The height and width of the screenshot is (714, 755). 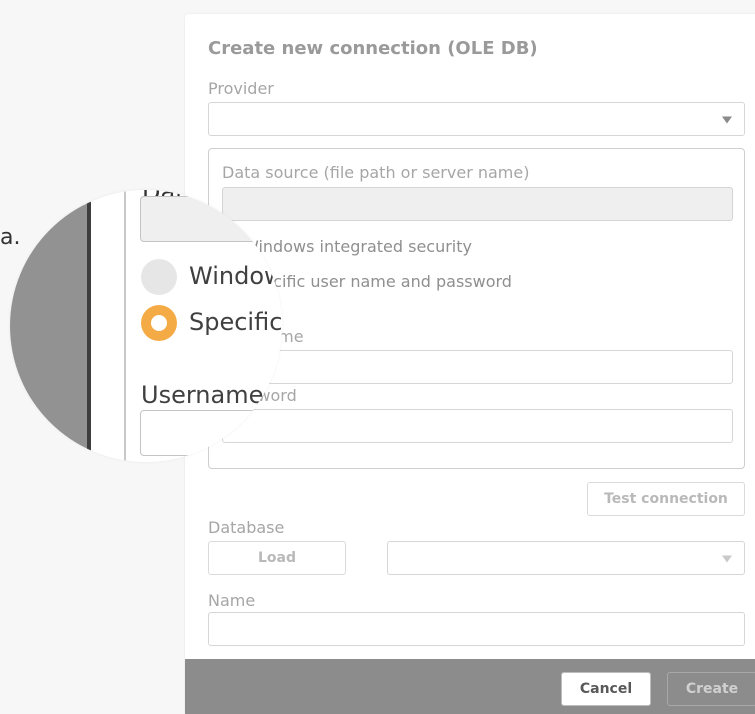 What do you see at coordinates (376, 172) in the screenshot?
I see `data-source-label: Data source (file path or server name)` at bounding box center [376, 172].